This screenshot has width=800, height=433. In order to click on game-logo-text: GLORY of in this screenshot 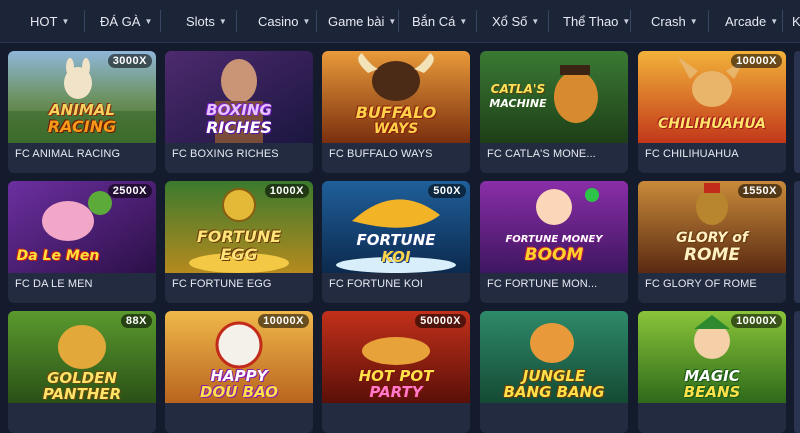, I will do `click(712, 238)`.